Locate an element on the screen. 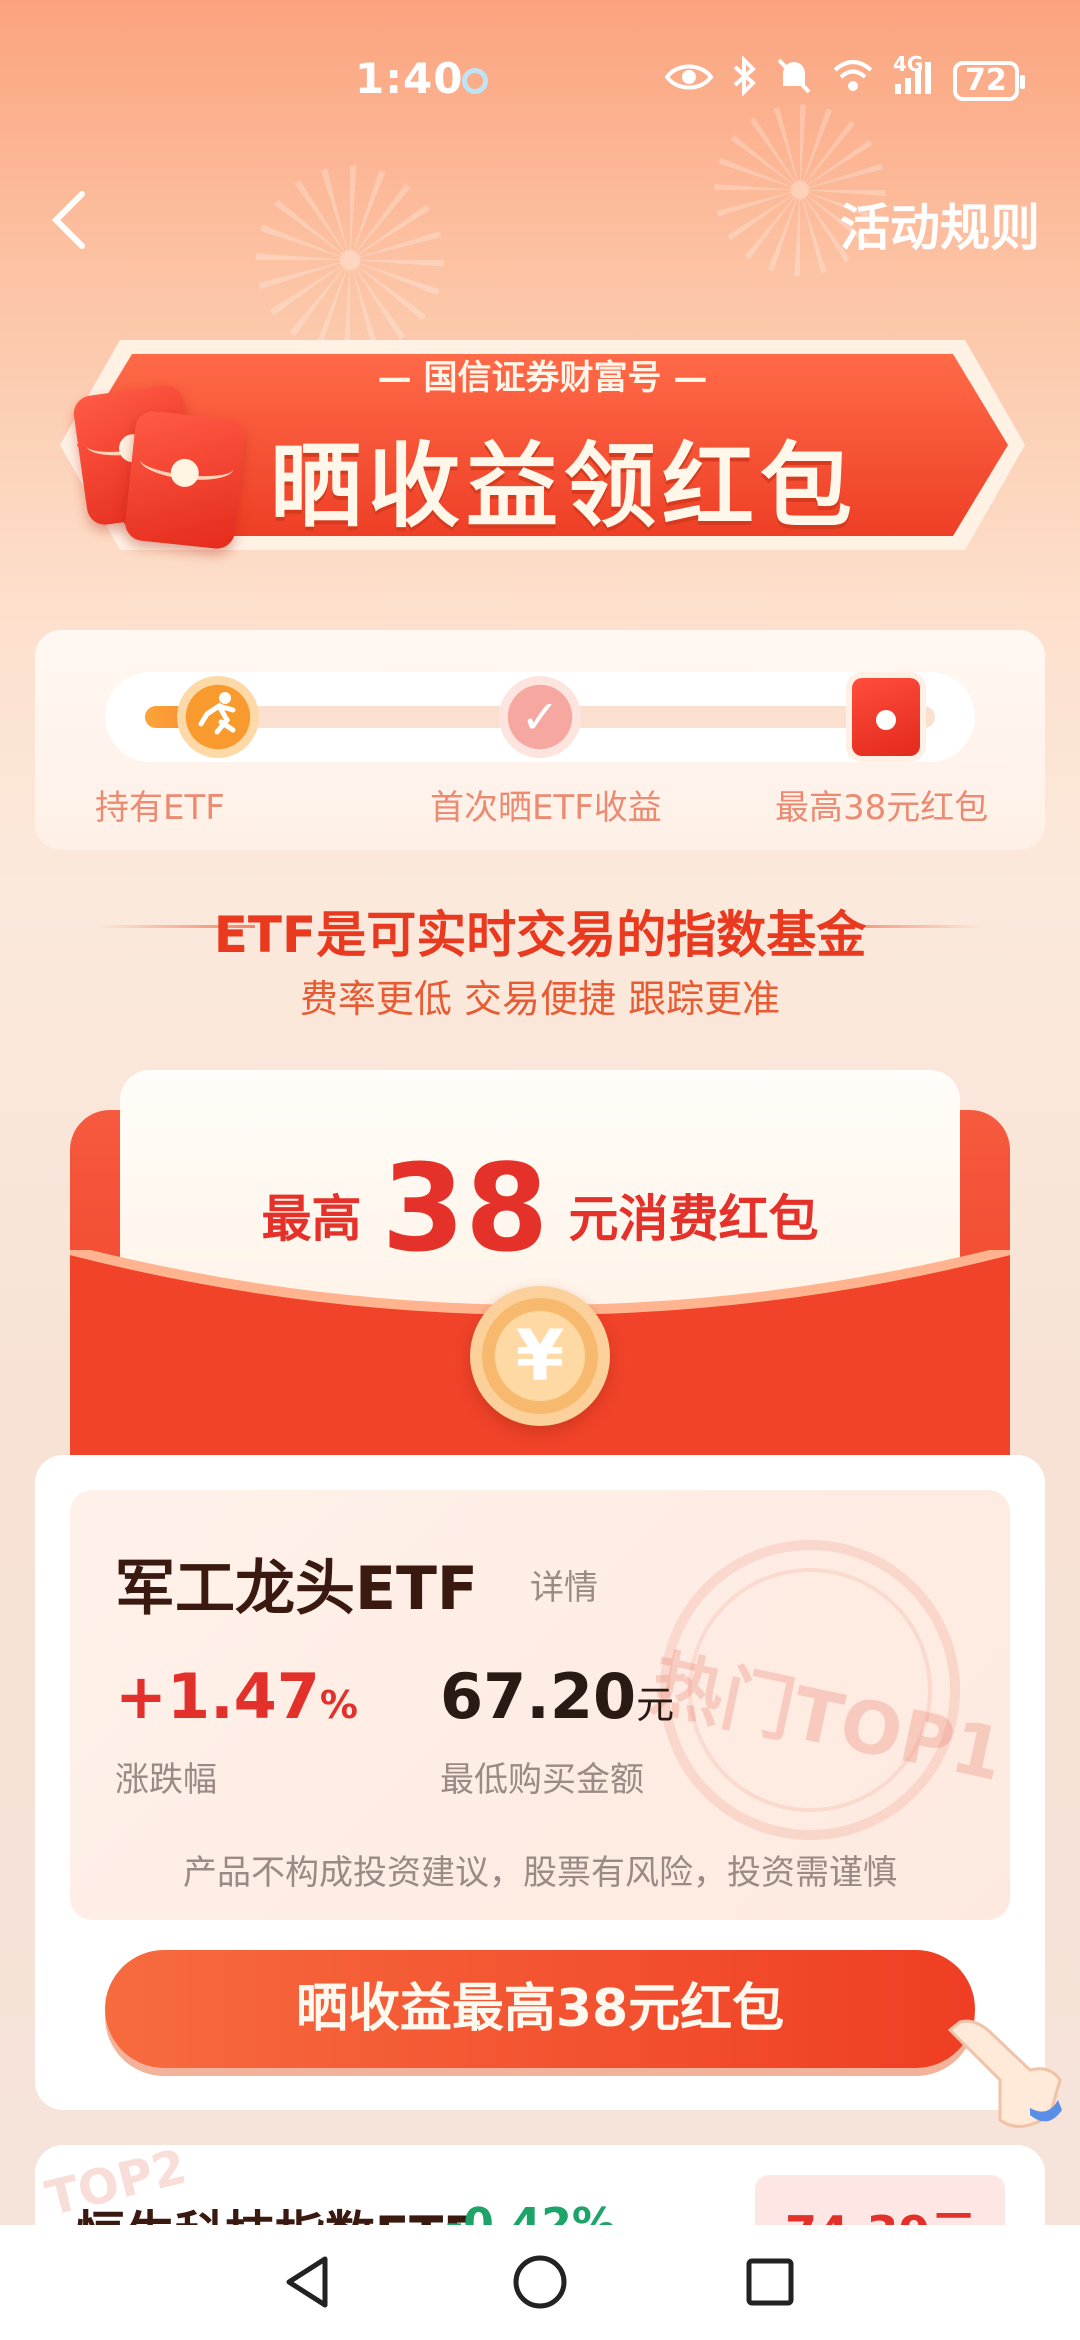 The image size is (1080, 2340). envelope-suffix: 元消费红包 is located at coordinates (693, 1219).